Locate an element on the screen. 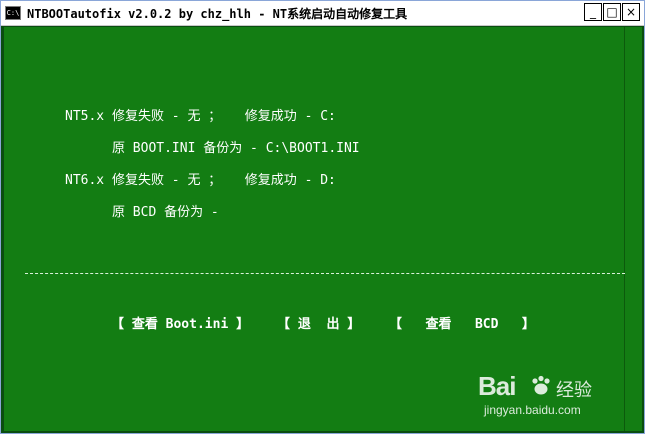 This screenshot has width=645, height=434. view-boot-ini-button: 【 查看 Boot.ini 】 is located at coordinates (180, 325).